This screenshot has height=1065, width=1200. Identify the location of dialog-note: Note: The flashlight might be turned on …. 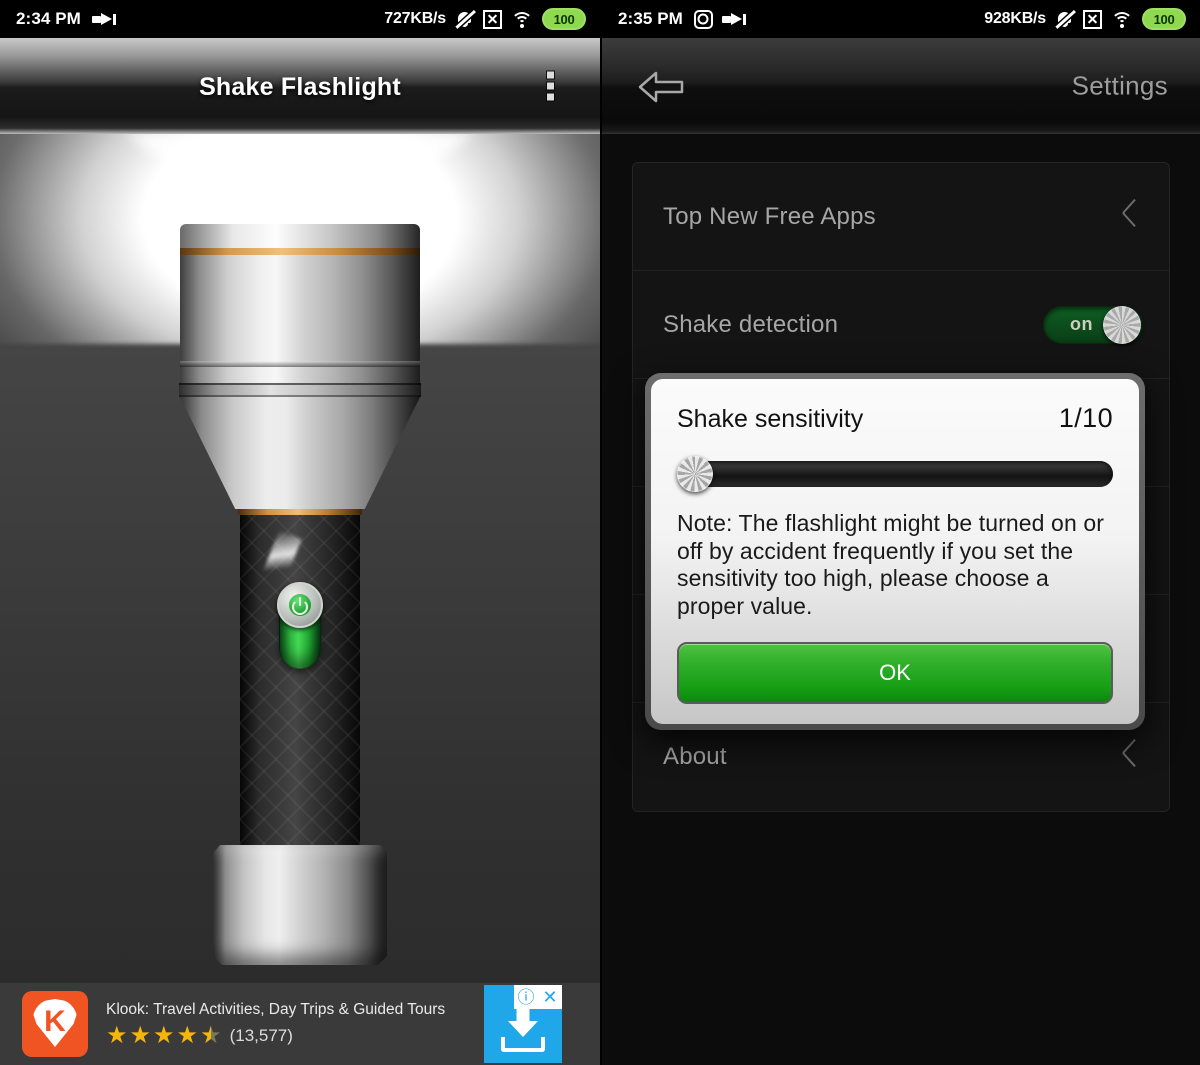
(890, 564).